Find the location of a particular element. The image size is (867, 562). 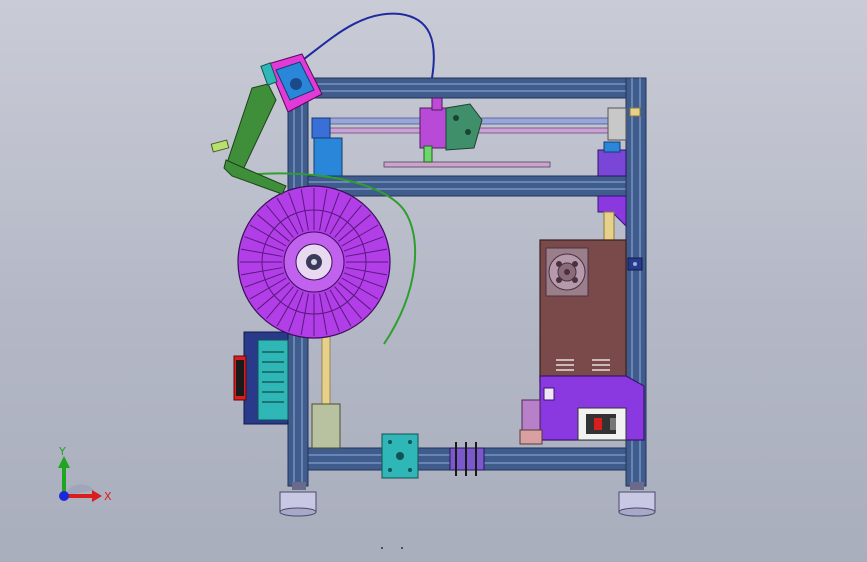

y-axis-label: Y is located at coordinates (62, 451).